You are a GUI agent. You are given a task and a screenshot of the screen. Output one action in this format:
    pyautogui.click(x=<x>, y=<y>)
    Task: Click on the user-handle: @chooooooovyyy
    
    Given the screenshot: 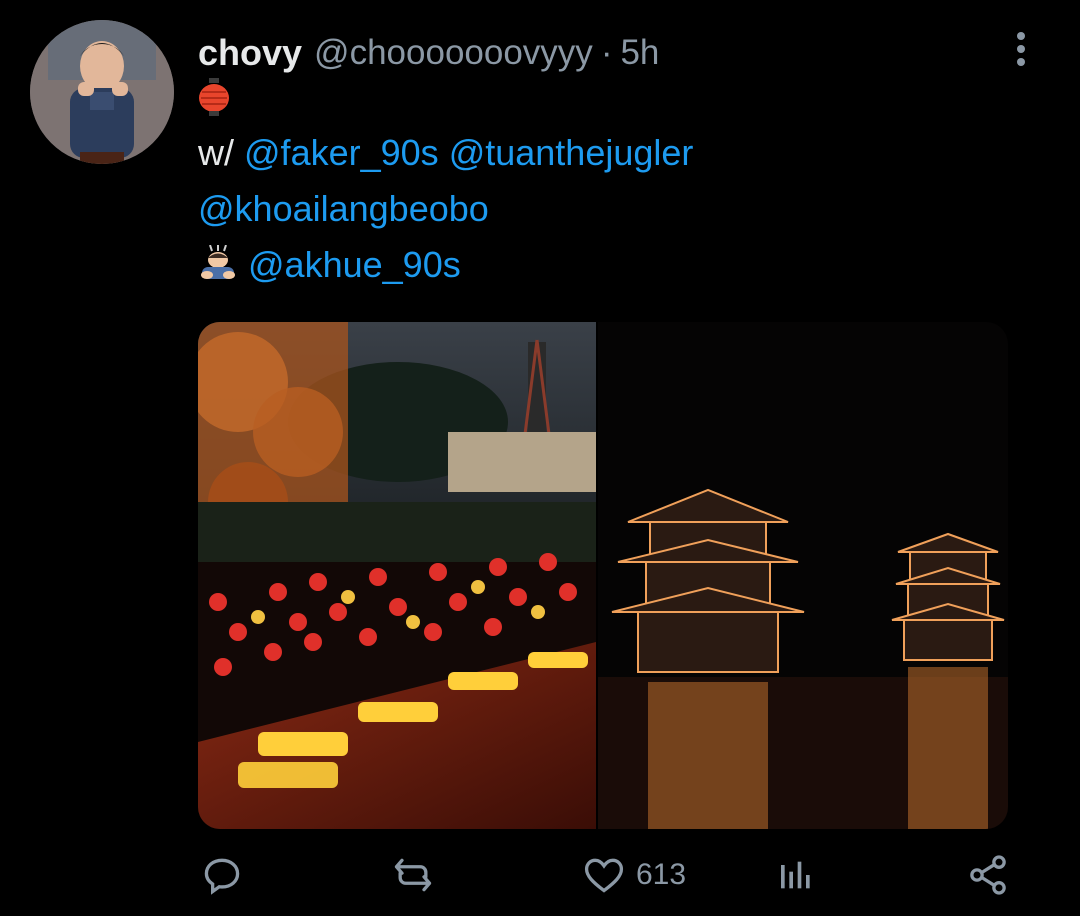 What is the action you would take?
    pyautogui.click(x=453, y=53)
    